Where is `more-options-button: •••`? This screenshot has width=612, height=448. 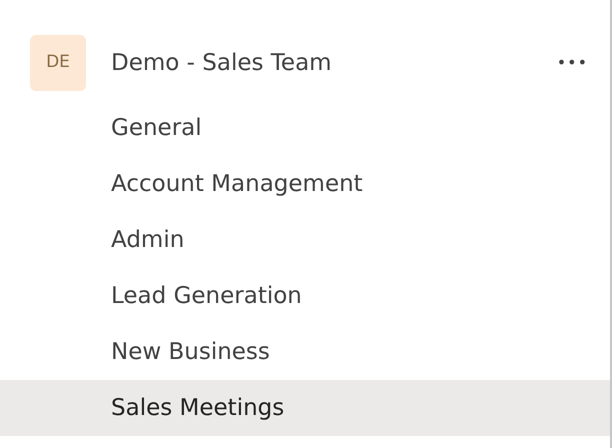
more-options-button: ••• is located at coordinates (572, 63).